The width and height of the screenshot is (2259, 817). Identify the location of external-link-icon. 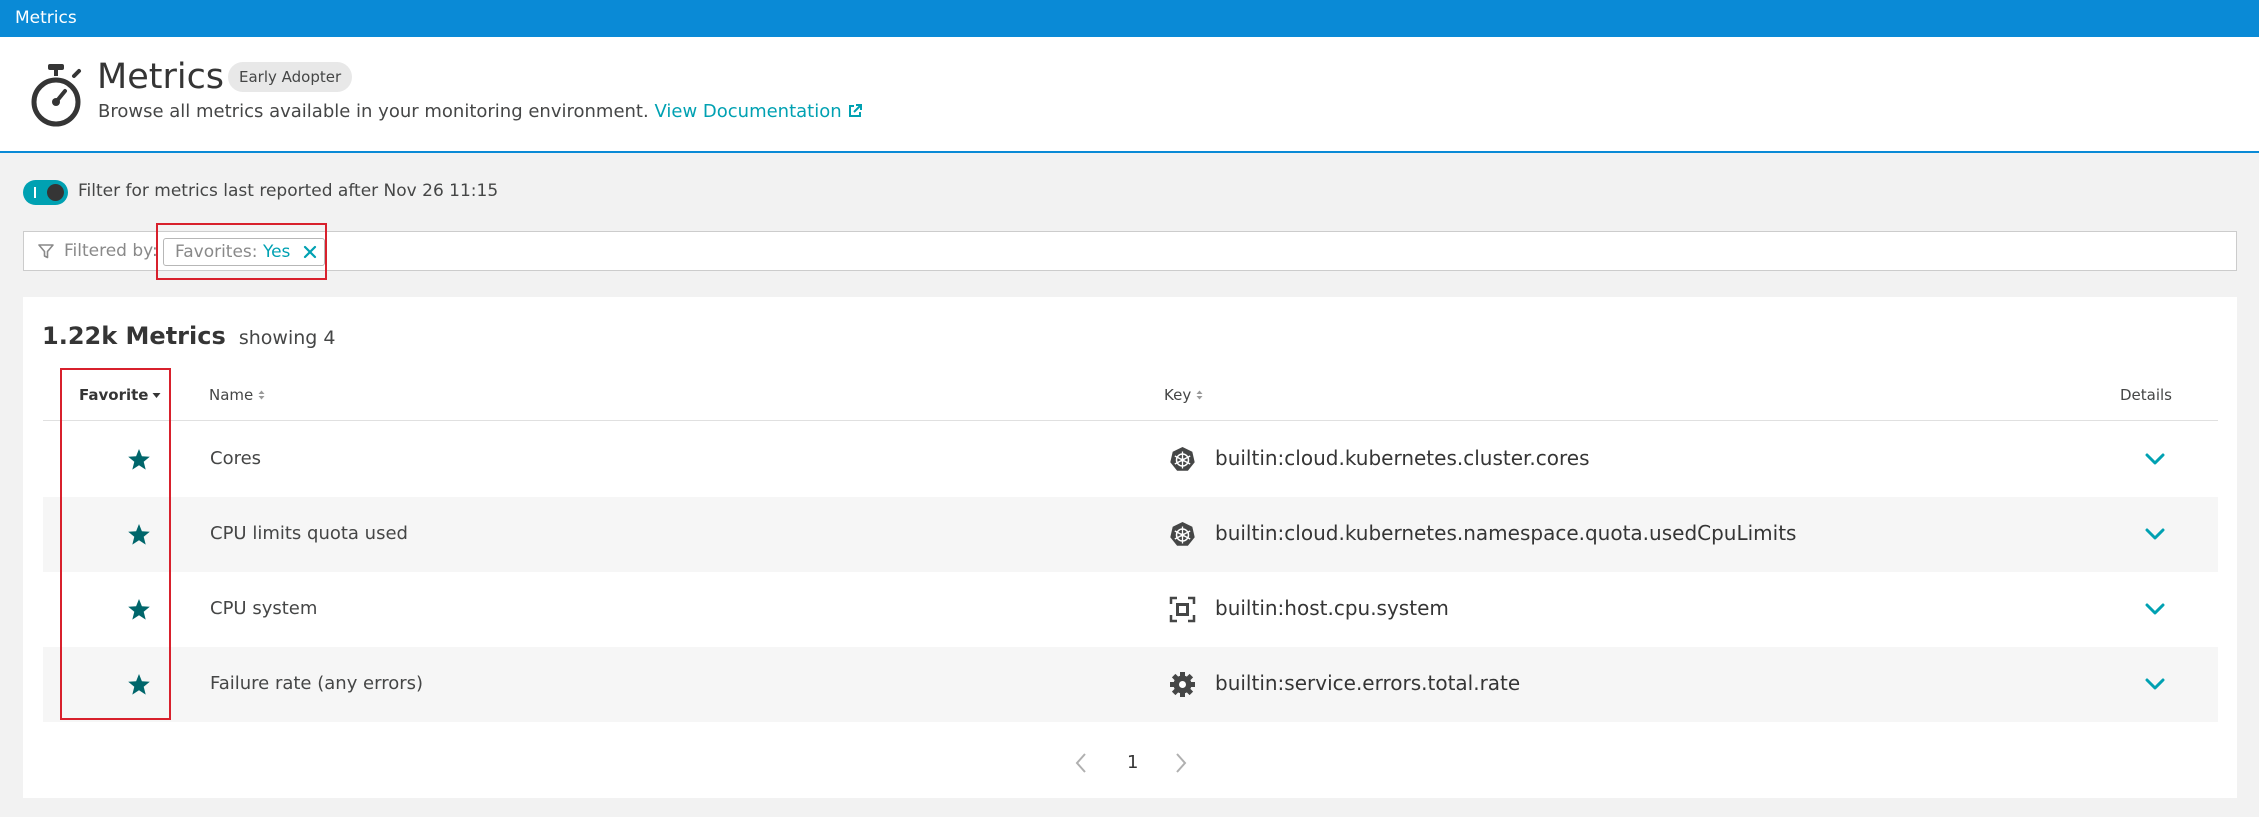
(855, 110).